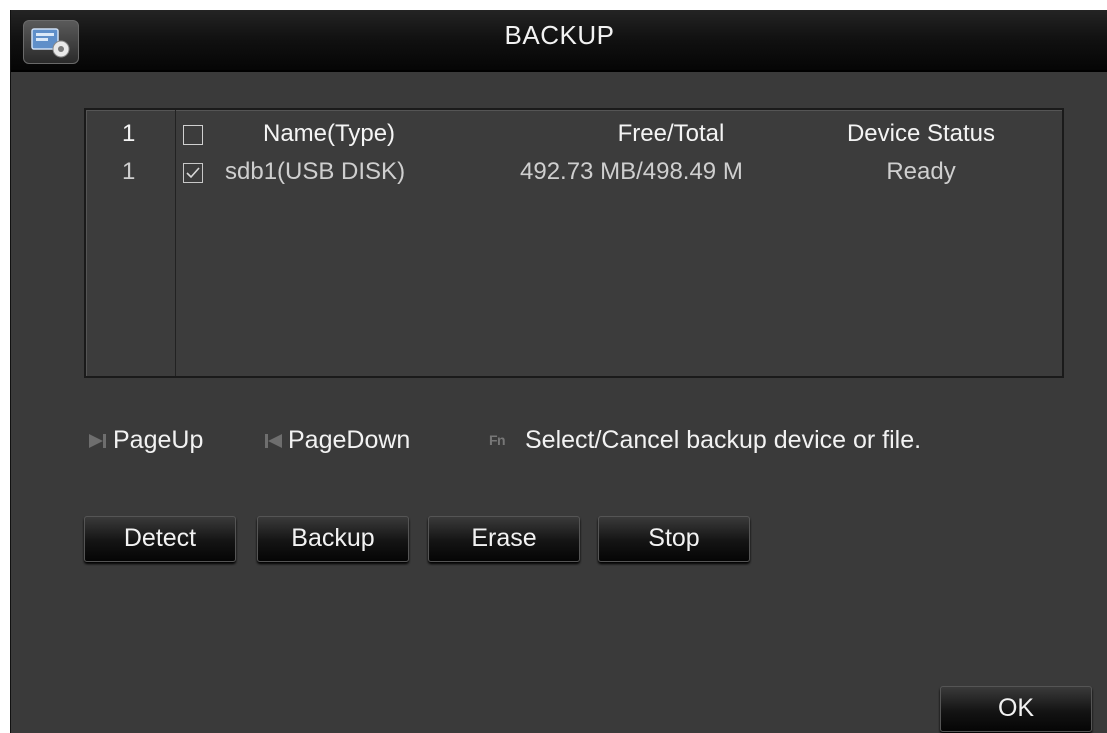 The width and height of the screenshot is (1107, 733). I want to click on hint-pagedown: PageDown, so click(336, 440).